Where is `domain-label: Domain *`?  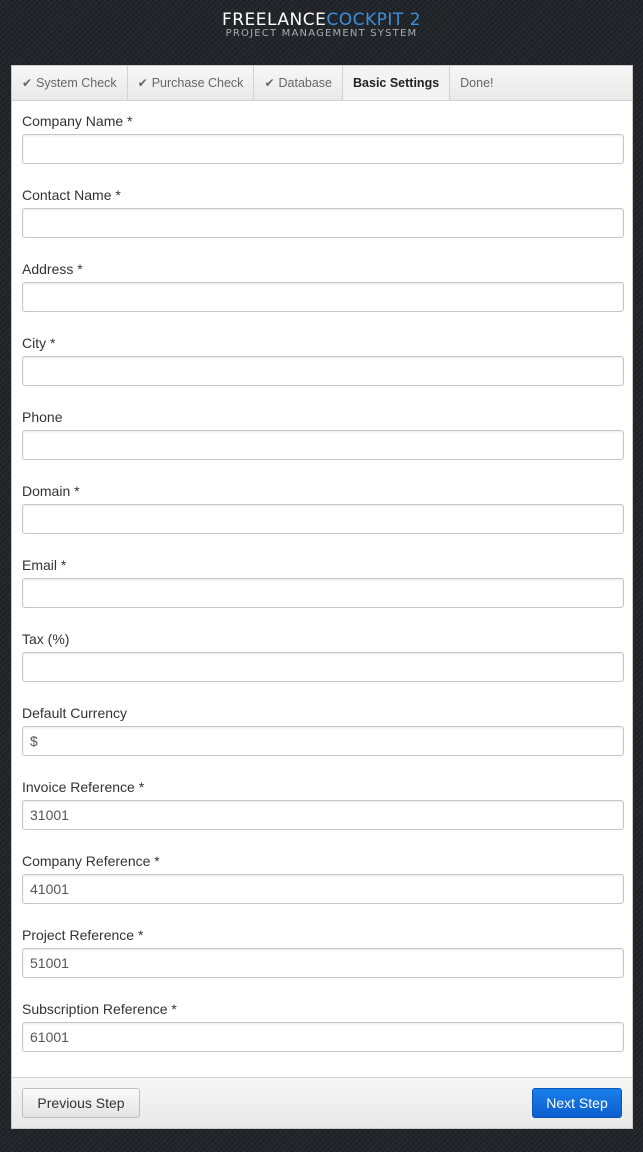
domain-label: Domain * is located at coordinates (51, 491).